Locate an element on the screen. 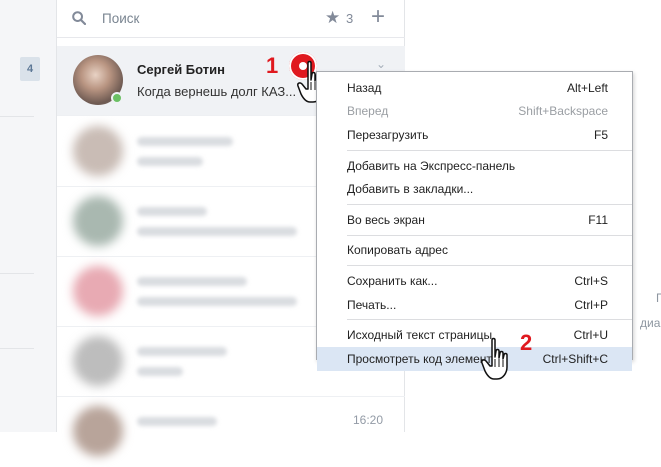 The width and height of the screenshot is (661, 467). new-dialog-plus-icon: + is located at coordinates (378, 17).